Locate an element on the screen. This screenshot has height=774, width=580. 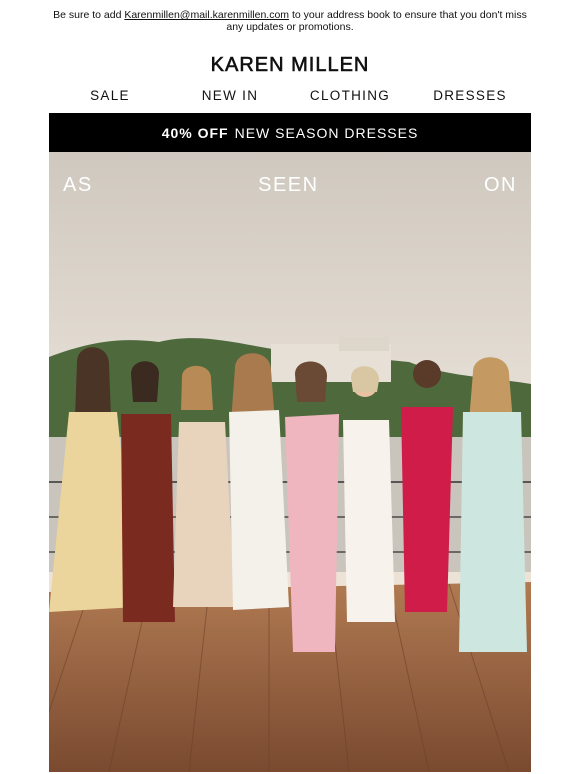
promo-discount: 40% OFF is located at coordinates (195, 132).